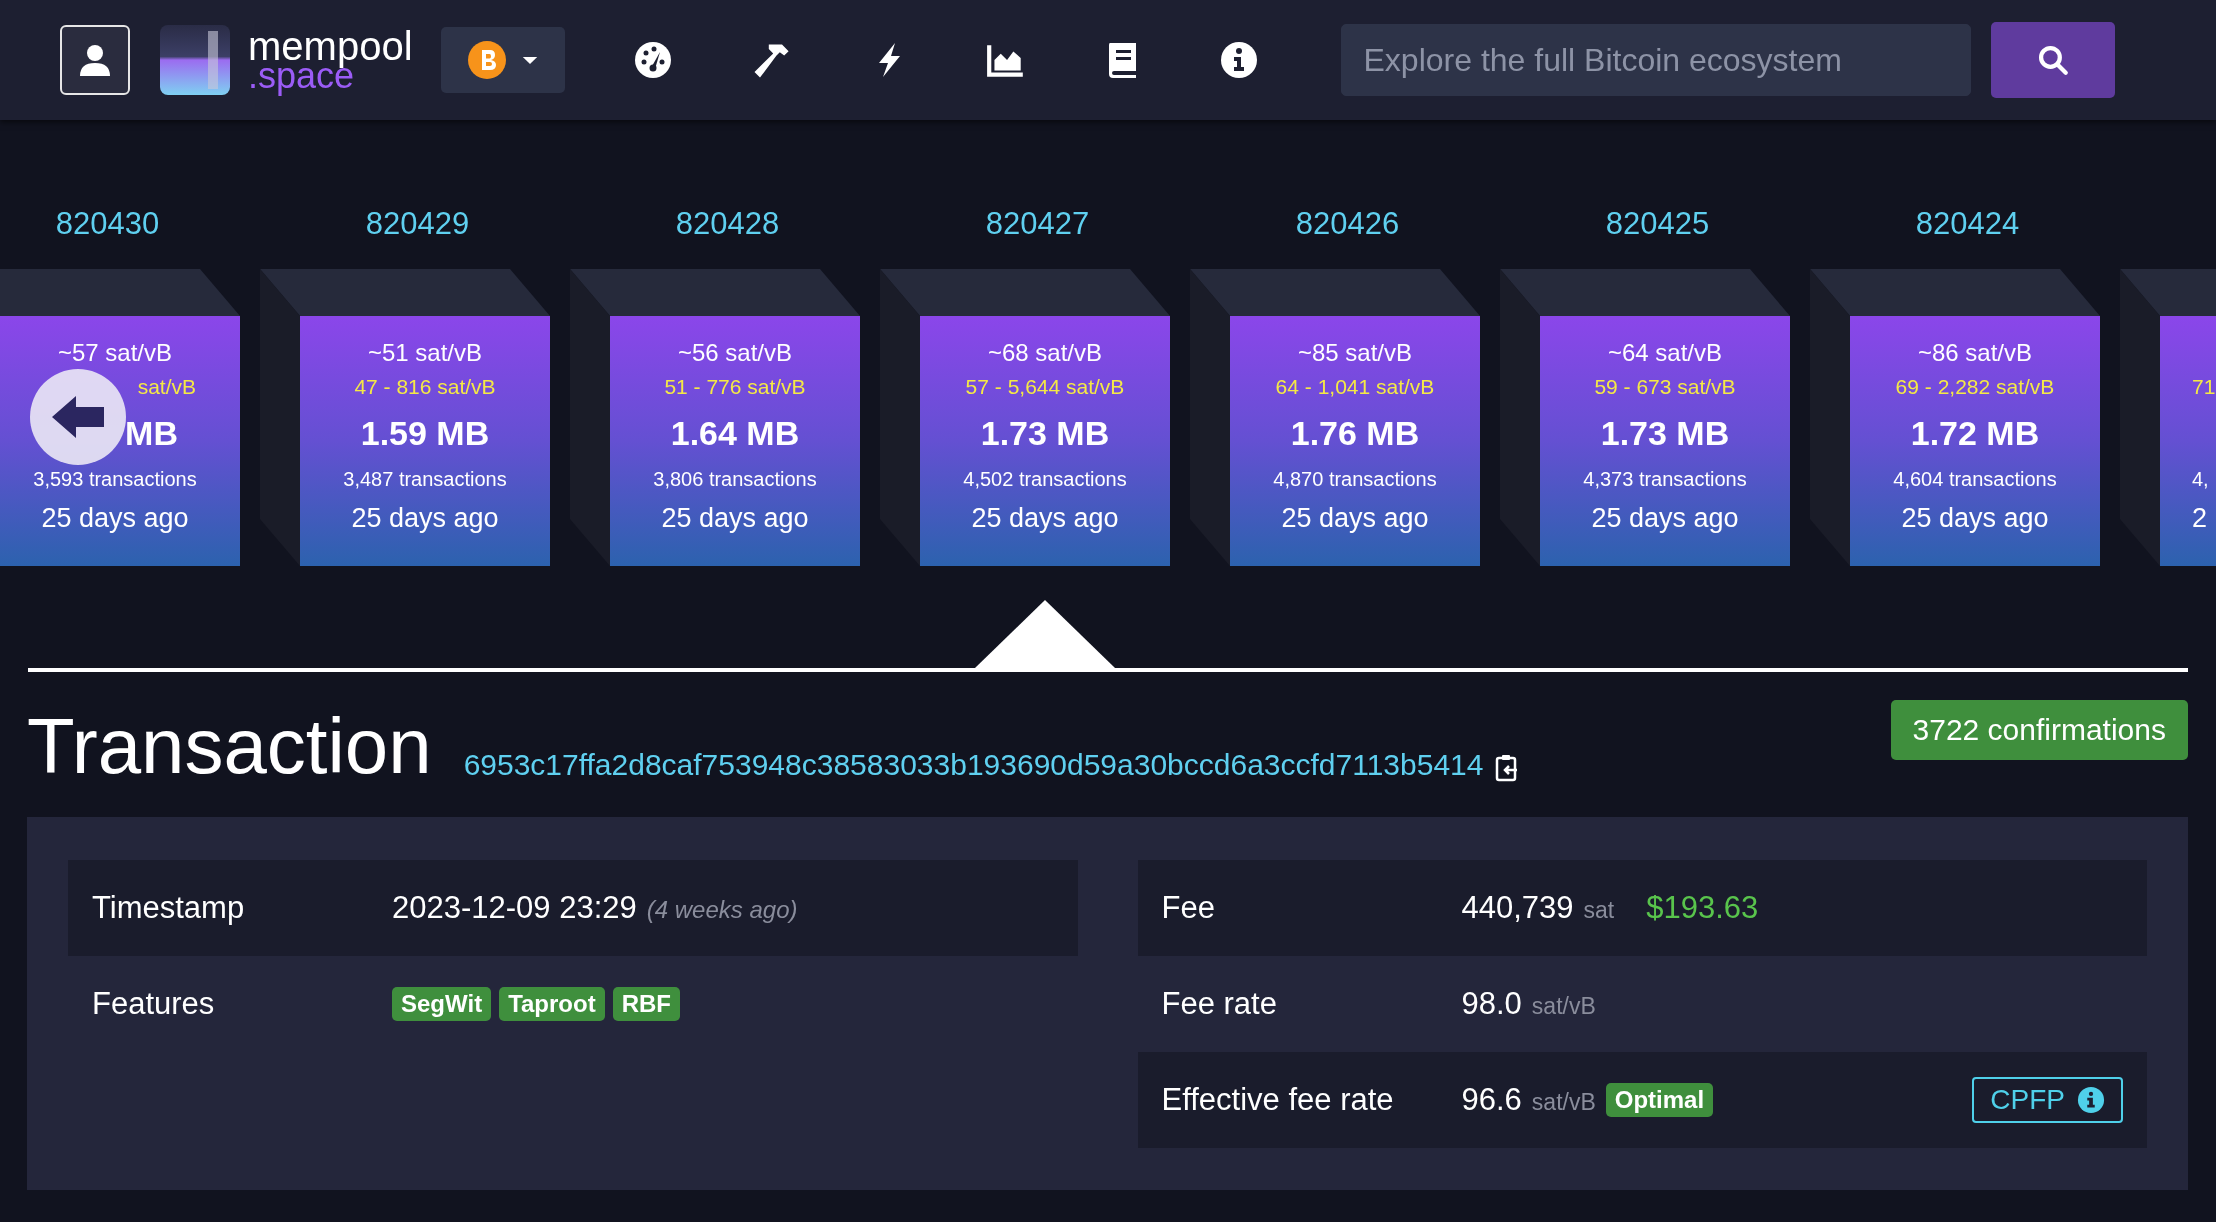  Describe the element at coordinates (119, 224) in the screenshot. I see `block-height-link: 820430` at that location.